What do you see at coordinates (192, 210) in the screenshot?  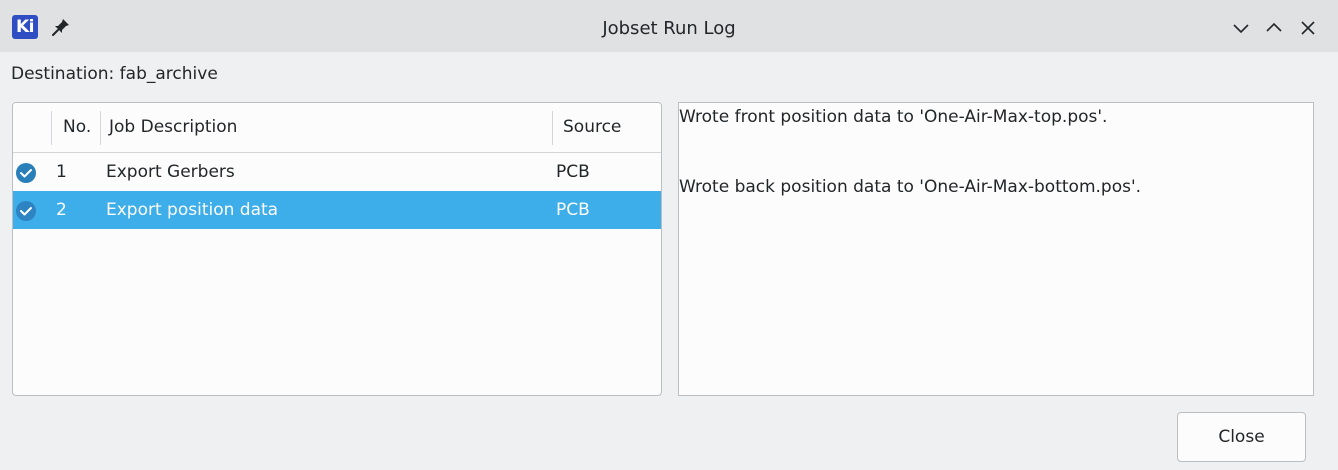 I see `job-description: Export position data` at bounding box center [192, 210].